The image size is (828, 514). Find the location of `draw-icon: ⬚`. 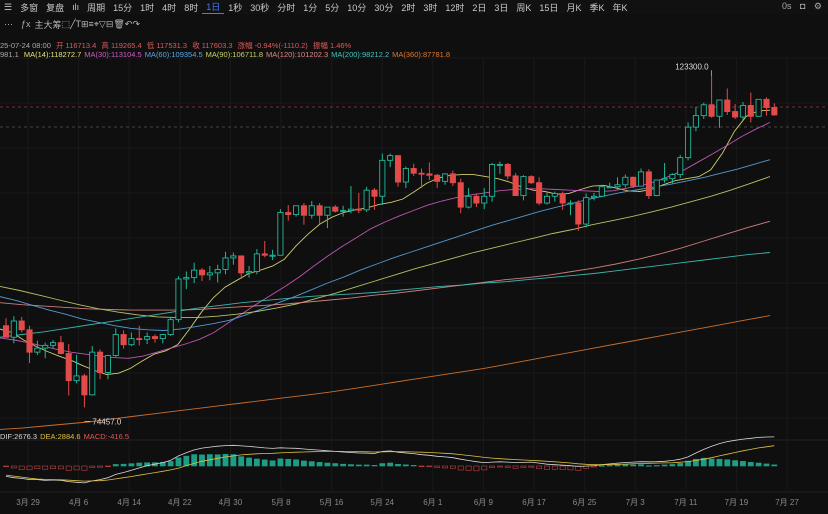

draw-icon: ⬚ is located at coordinates (66, 24).